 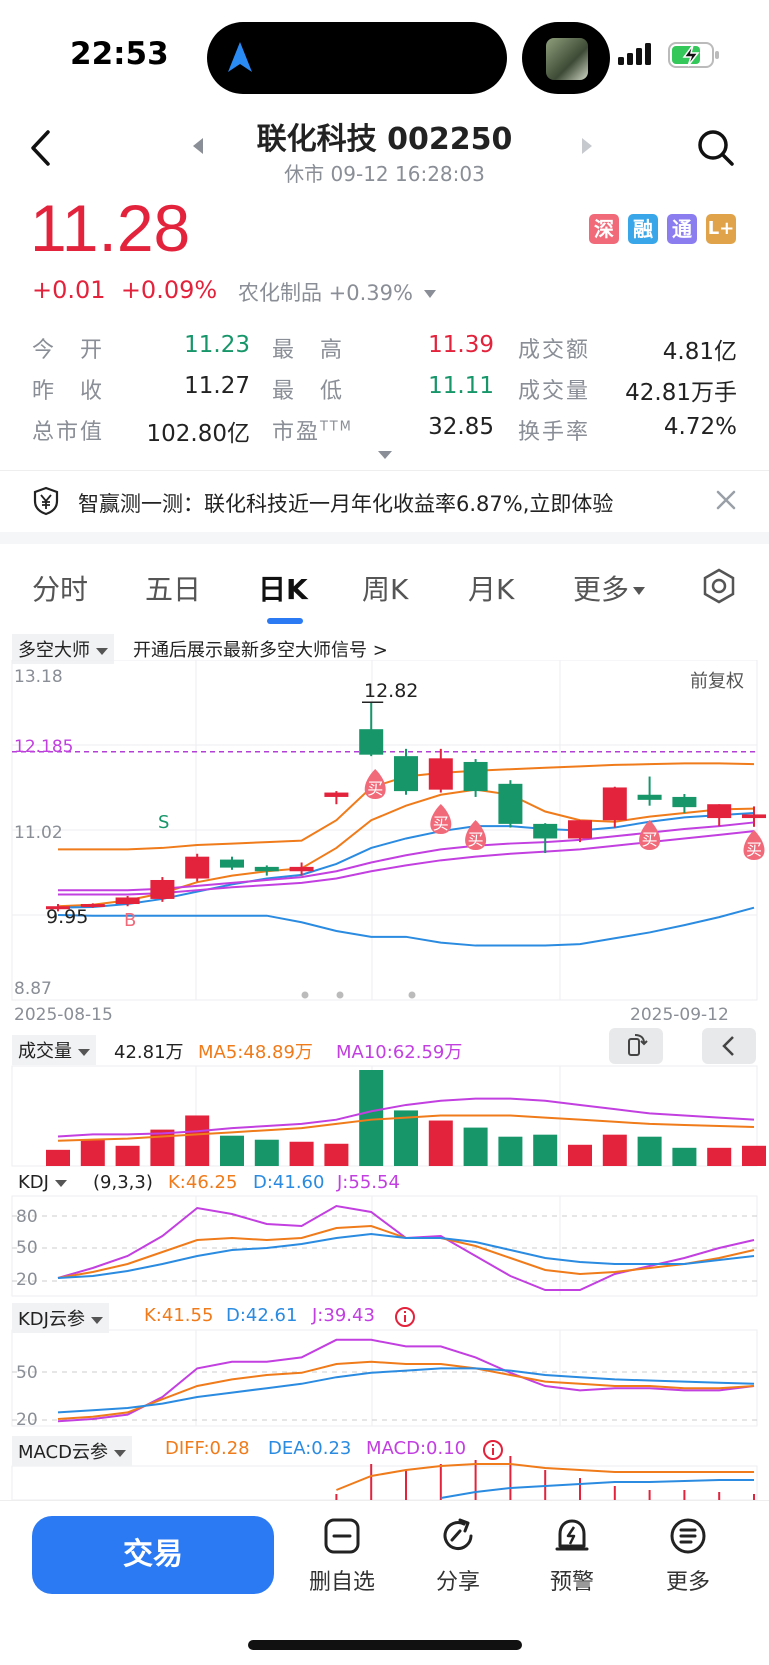 I want to click on badge-shen: 深, so click(x=604, y=229).